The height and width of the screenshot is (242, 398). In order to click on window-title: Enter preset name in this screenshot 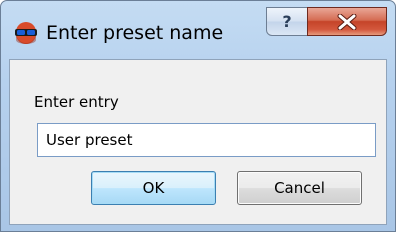, I will do `click(135, 33)`.